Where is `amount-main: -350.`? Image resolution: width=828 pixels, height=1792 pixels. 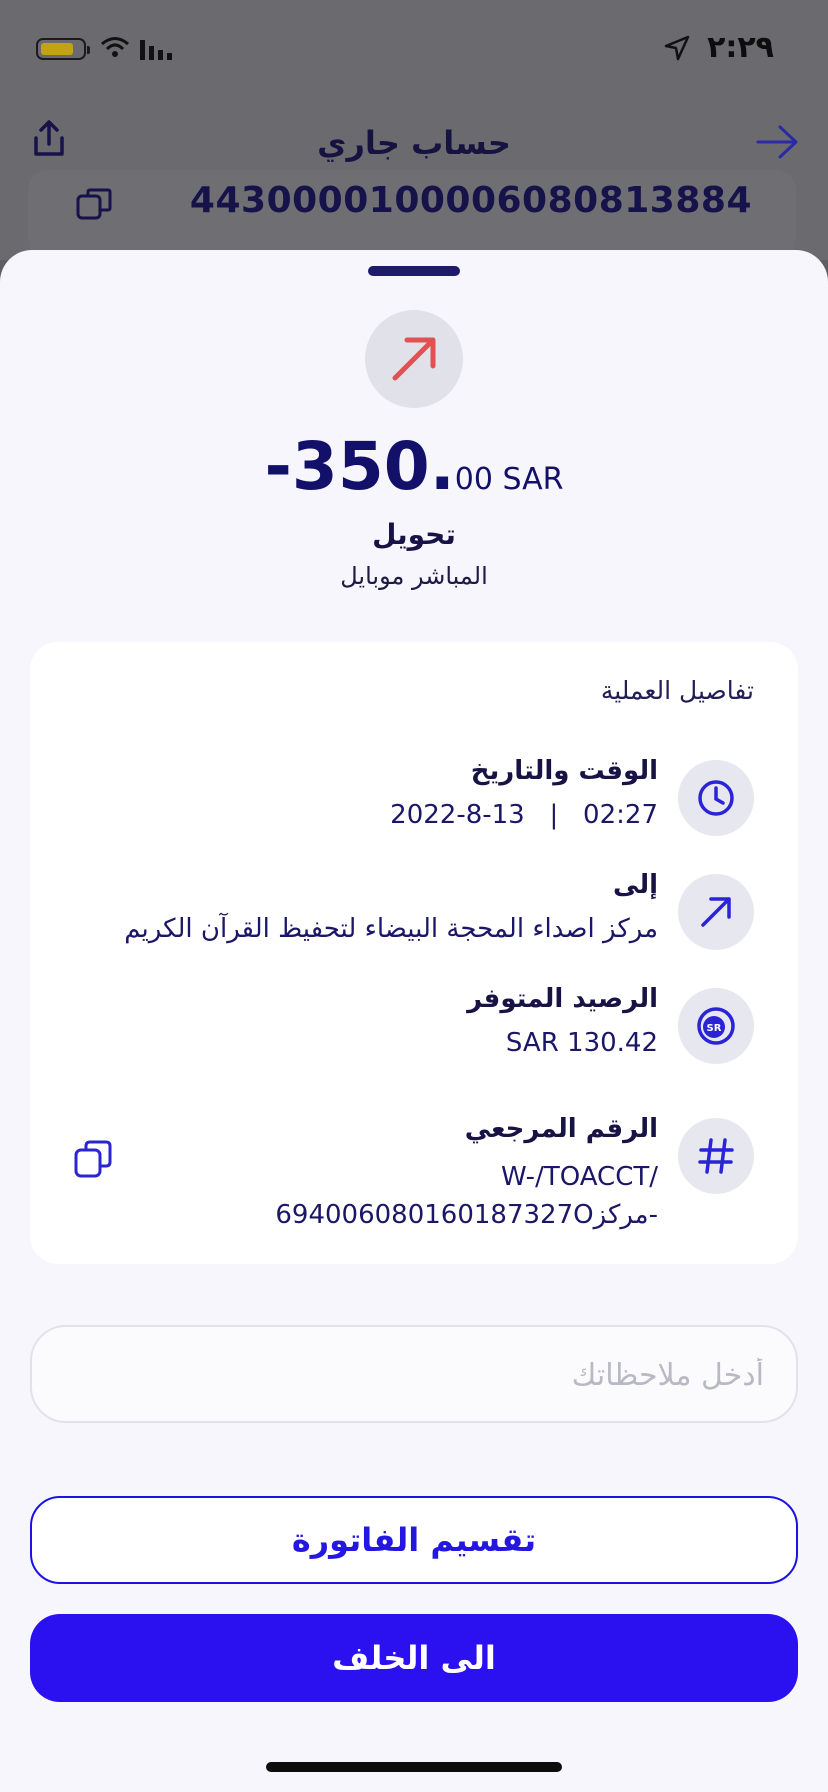 amount-main: -350. is located at coordinates (359, 466).